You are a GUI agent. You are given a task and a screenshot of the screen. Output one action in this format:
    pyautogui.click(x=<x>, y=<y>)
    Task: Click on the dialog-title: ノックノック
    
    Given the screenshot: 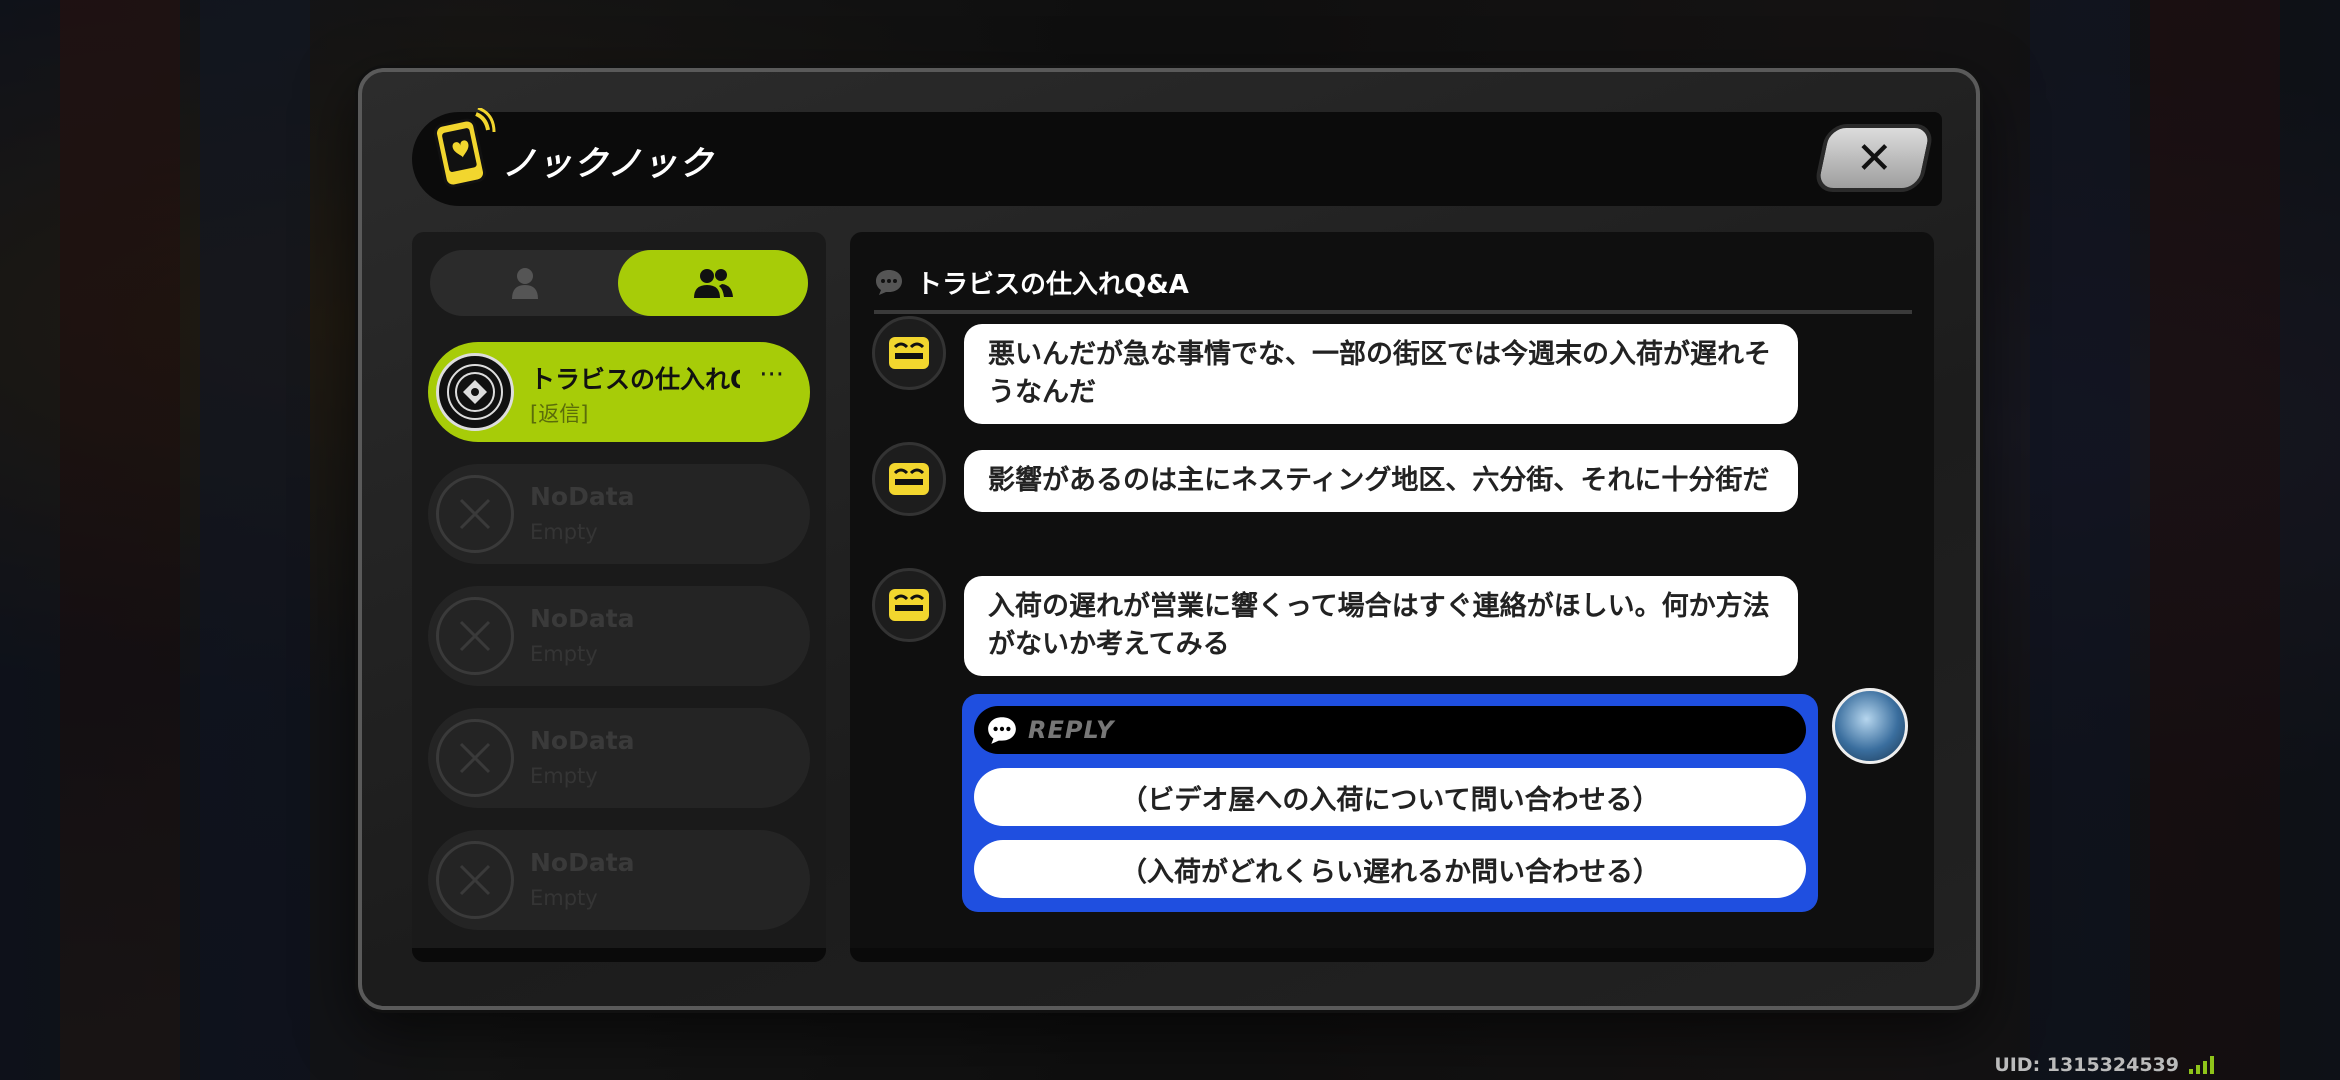 What is the action you would take?
    pyautogui.click(x=608, y=164)
    